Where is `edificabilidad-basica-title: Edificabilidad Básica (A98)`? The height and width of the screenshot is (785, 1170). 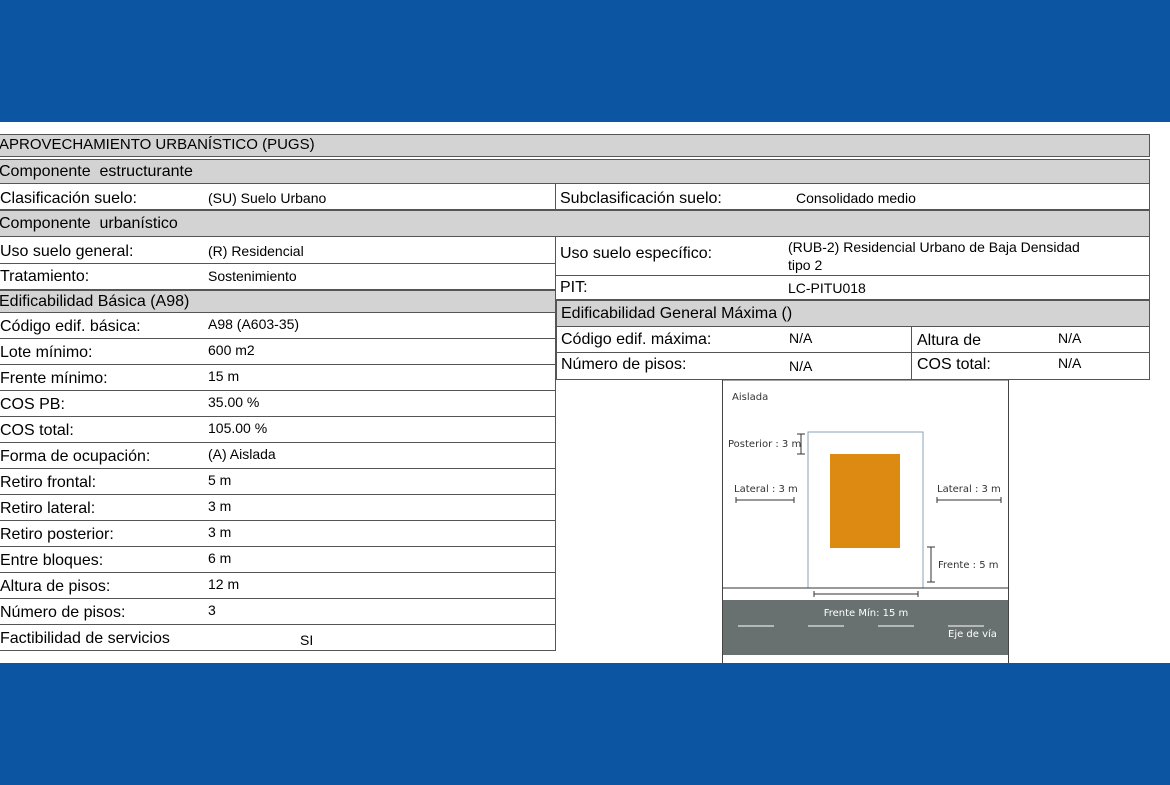 edificabilidad-basica-title: Edificabilidad Básica (A98) is located at coordinates (95, 301).